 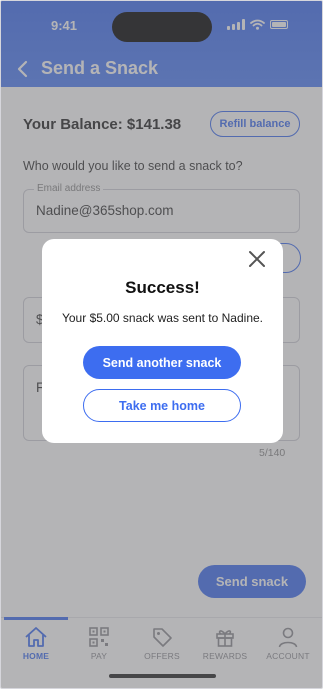 What do you see at coordinates (162, 318) in the screenshot?
I see `dialog-message: Your $5.00 snack was sent to Nadine.` at bounding box center [162, 318].